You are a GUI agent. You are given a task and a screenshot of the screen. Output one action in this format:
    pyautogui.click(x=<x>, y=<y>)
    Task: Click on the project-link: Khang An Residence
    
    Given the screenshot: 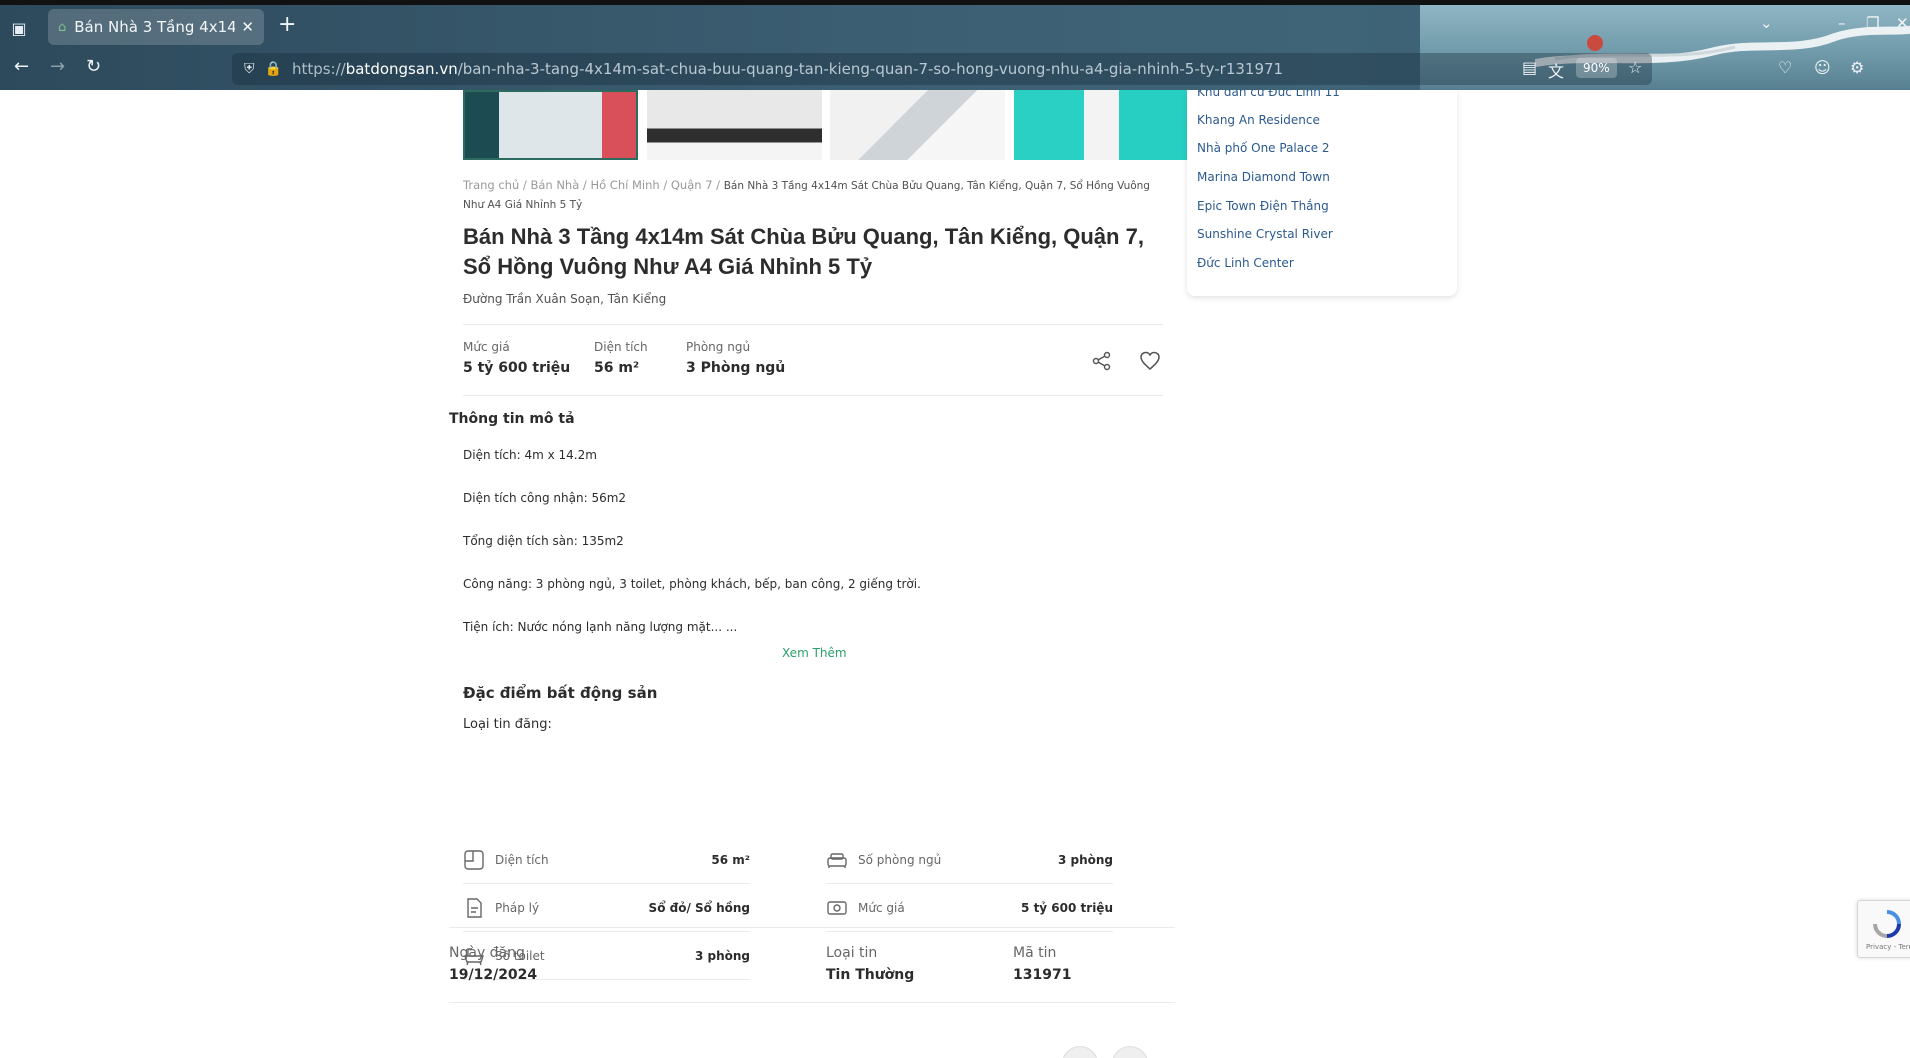 What is the action you would take?
    pyautogui.click(x=1258, y=120)
    